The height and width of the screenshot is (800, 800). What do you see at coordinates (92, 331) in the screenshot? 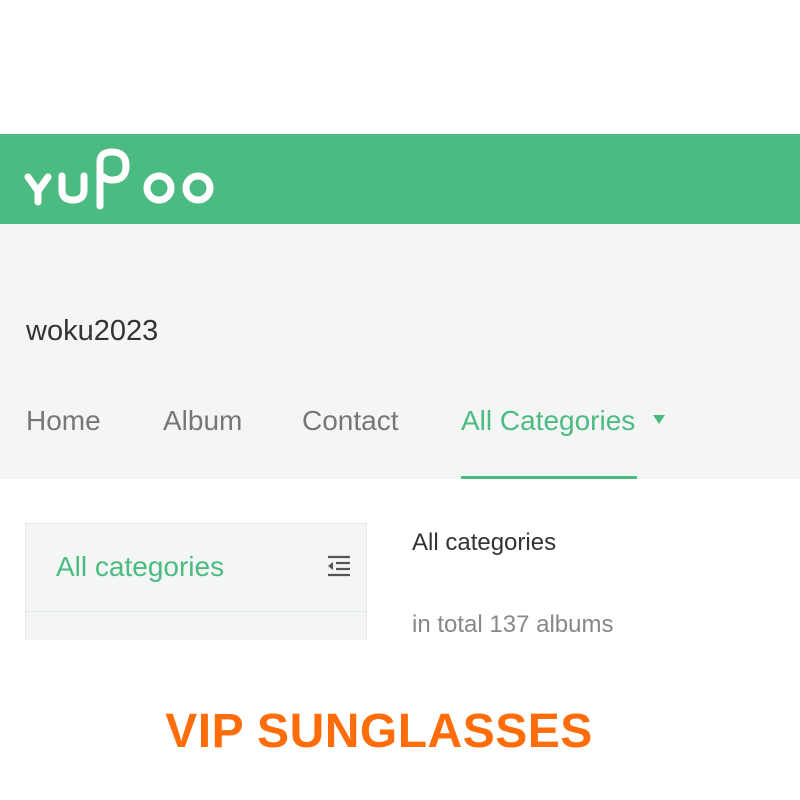
I see `store-name: woku2023` at bounding box center [92, 331].